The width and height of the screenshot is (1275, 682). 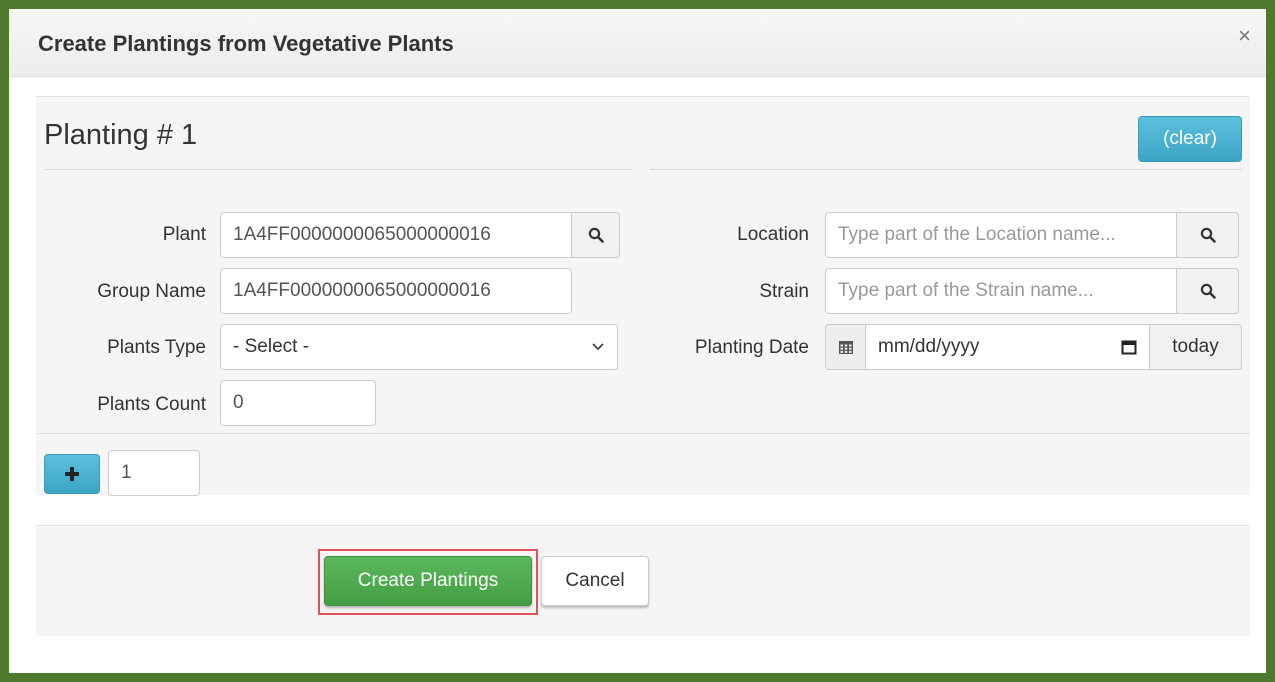 What do you see at coordinates (396, 235) in the screenshot?
I see `plant-input: 1A4FF0000000065000000016` at bounding box center [396, 235].